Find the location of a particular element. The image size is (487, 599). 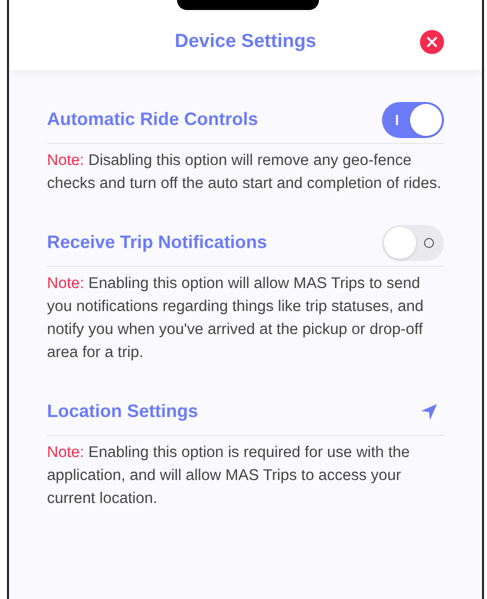

note-text: Note: Enabling this option is required for use with the application, and will allow MAS Trips to access your current location. is located at coordinates (229, 476).